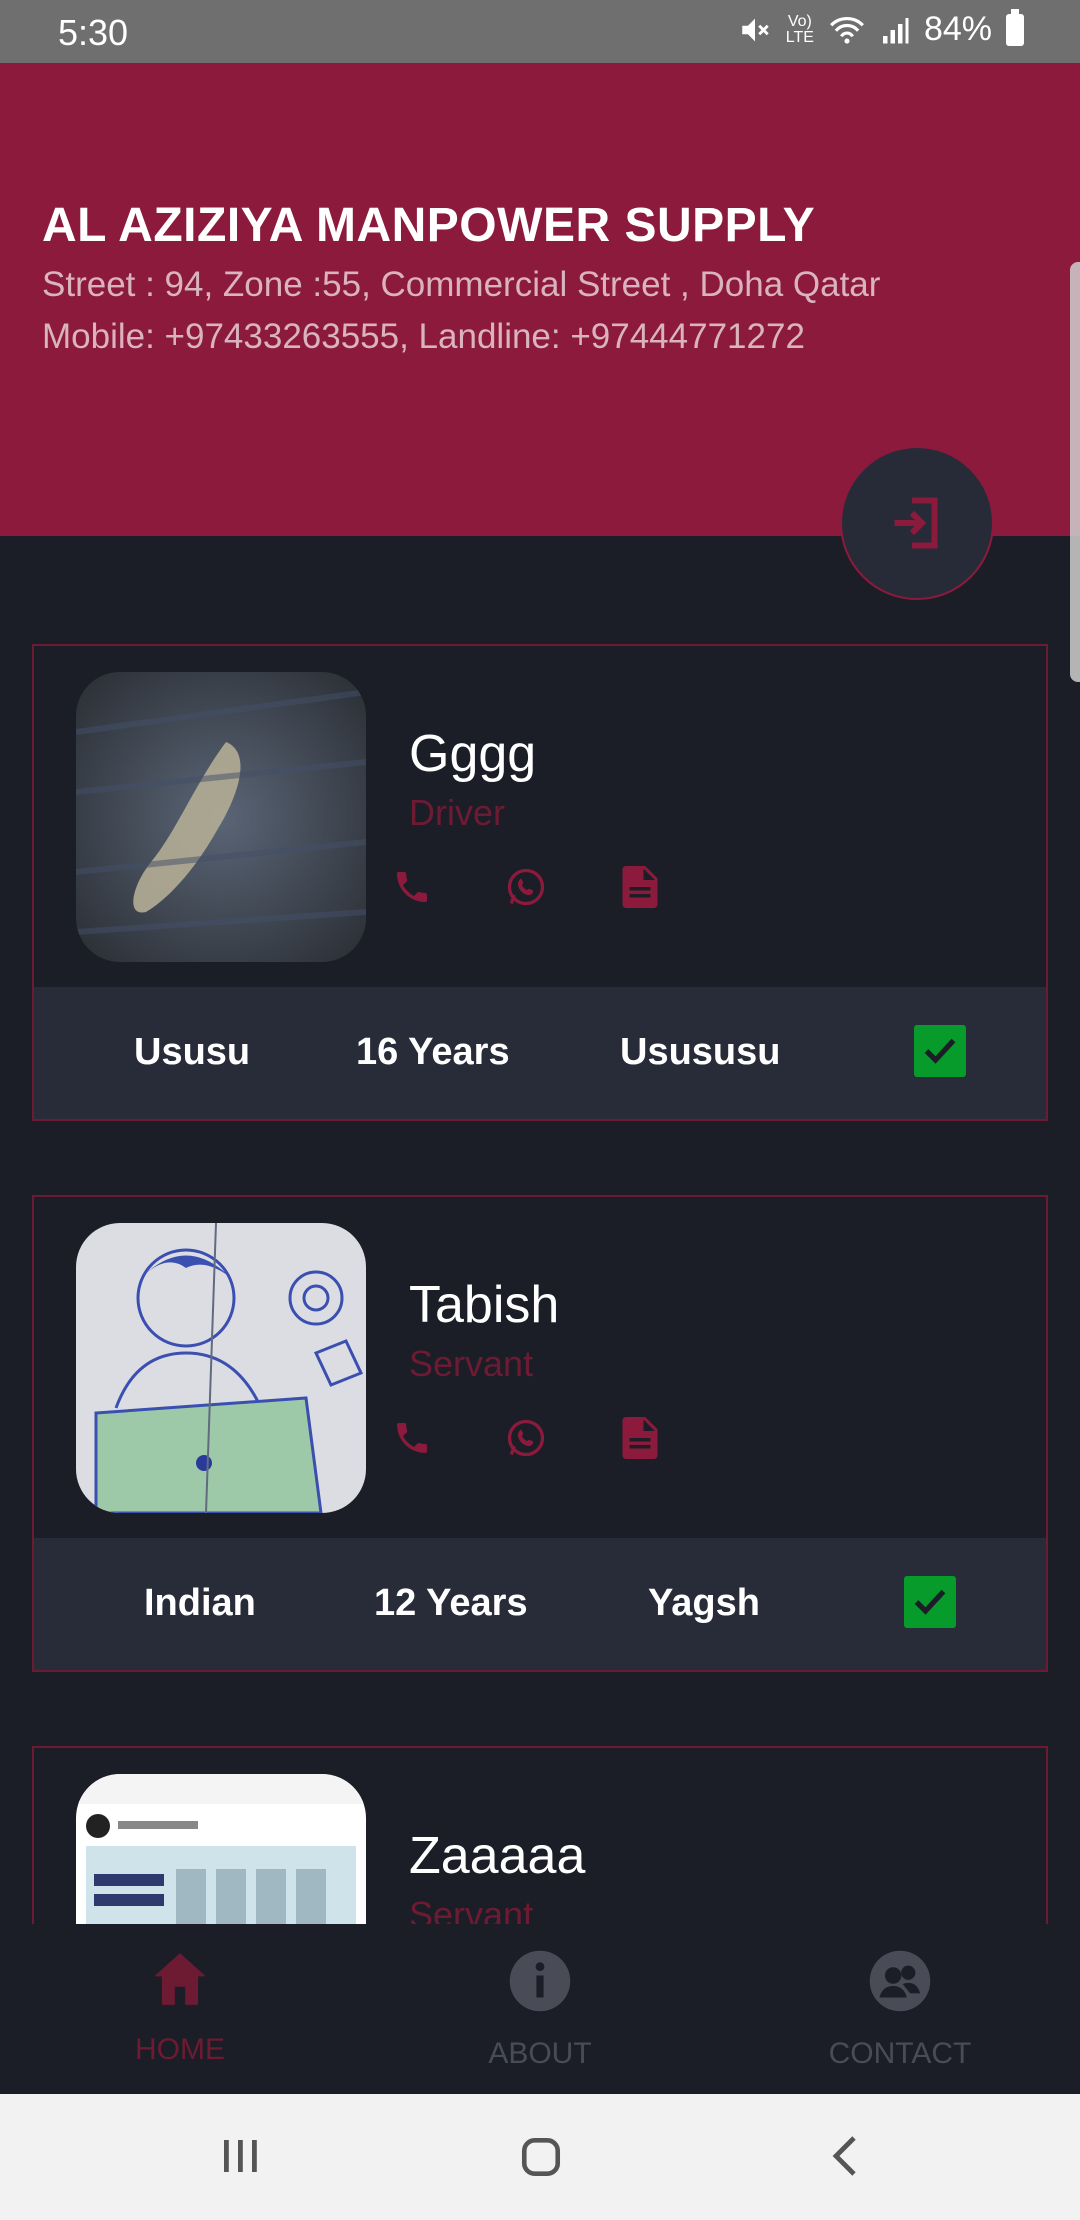 The image size is (1080, 2220). I want to click on worker-card: Zaaaaa Servant, so click(540, 1835).